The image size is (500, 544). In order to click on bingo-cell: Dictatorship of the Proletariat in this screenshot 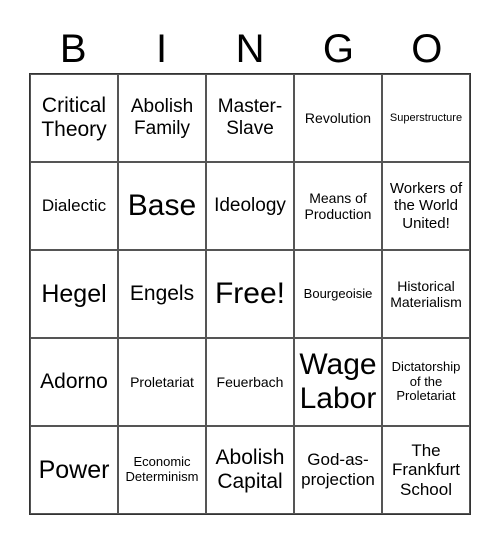, I will do `click(426, 382)`.